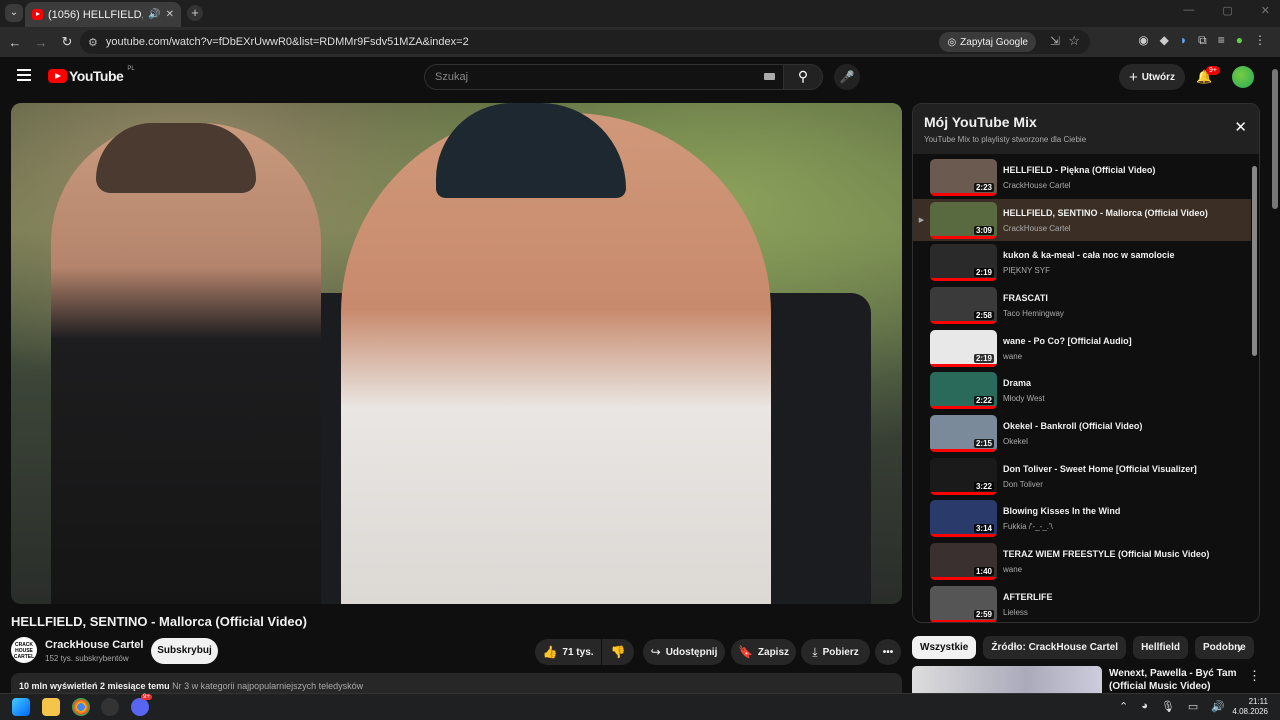 This screenshot has width=1280, height=720. What do you see at coordinates (803, 77) in the screenshot?
I see `search-button: ⚲` at bounding box center [803, 77].